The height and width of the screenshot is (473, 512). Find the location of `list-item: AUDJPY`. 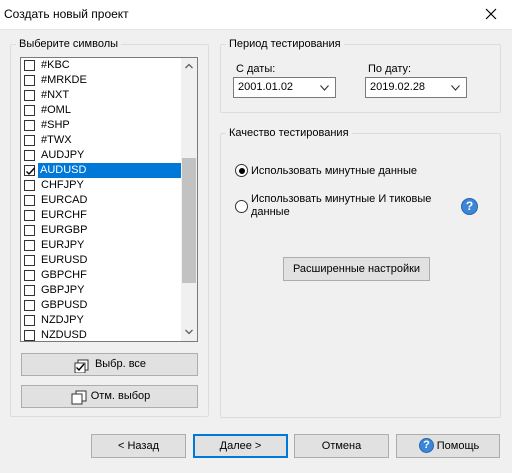

list-item: AUDJPY is located at coordinates (102, 155).